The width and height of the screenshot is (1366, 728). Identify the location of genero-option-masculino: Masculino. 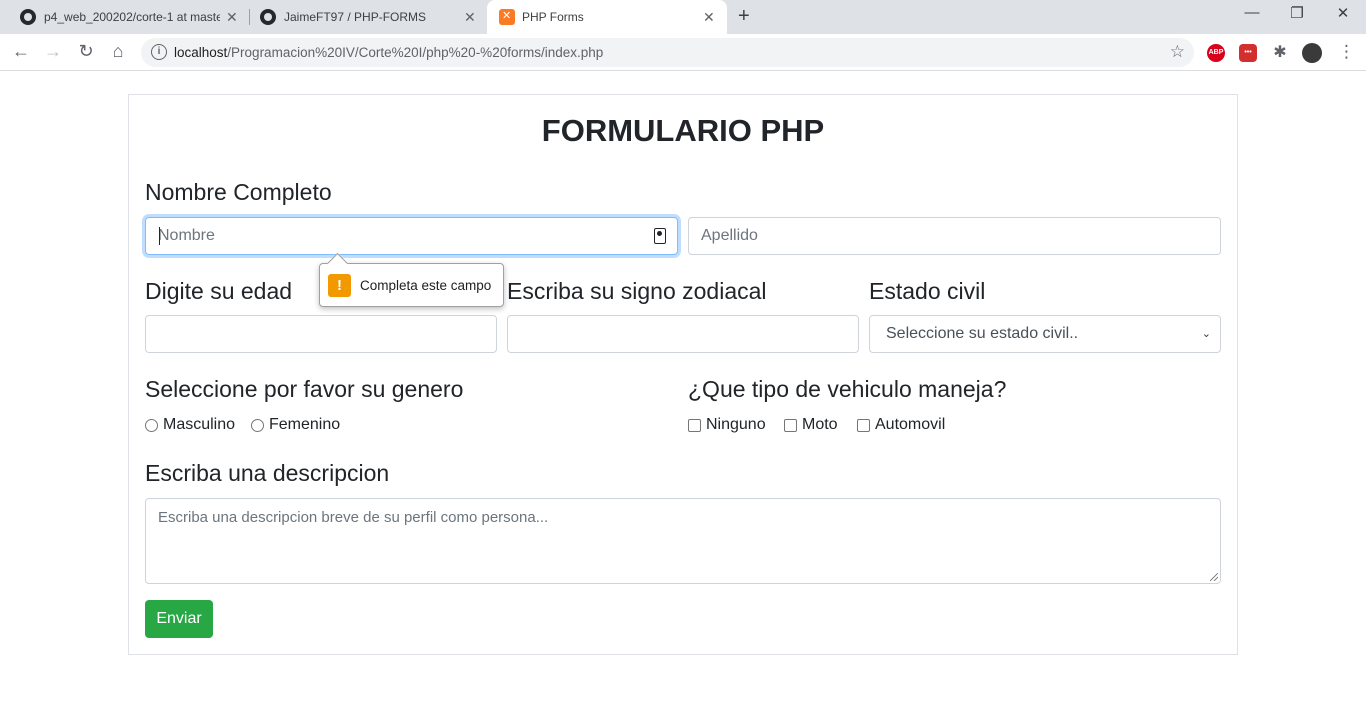
(190, 425).